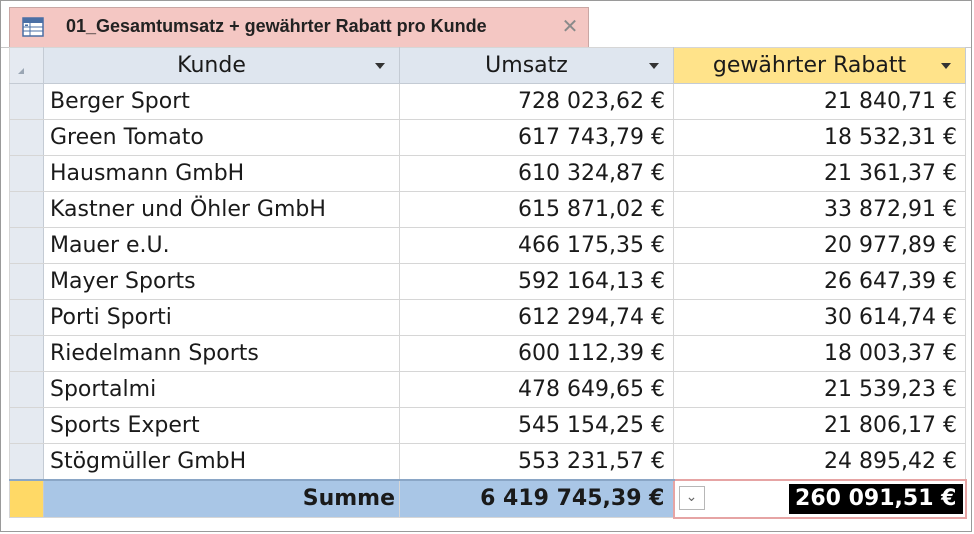  What do you see at coordinates (809, 65) in the screenshot?
I see `column-header-label: gewährter Rabatt` at bounding box center [809, 65].